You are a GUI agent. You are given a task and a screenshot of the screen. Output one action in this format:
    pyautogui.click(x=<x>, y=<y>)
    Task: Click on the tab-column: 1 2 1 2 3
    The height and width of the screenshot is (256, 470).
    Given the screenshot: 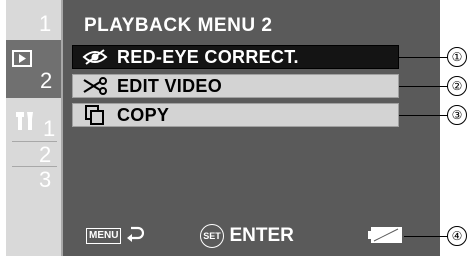 What is the action you would take?
    pyautogui.click(x=34, y=128)
    